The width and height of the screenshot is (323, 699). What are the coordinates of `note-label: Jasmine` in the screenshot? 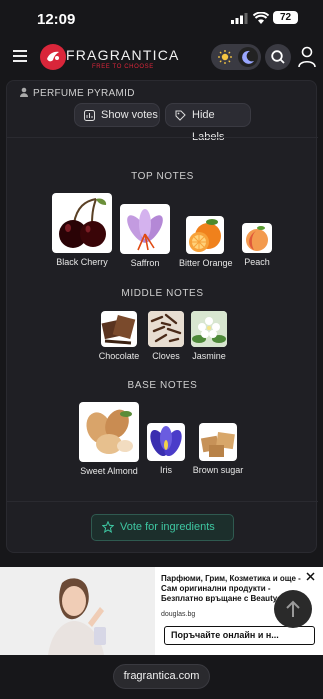 It's located at (209, 356).